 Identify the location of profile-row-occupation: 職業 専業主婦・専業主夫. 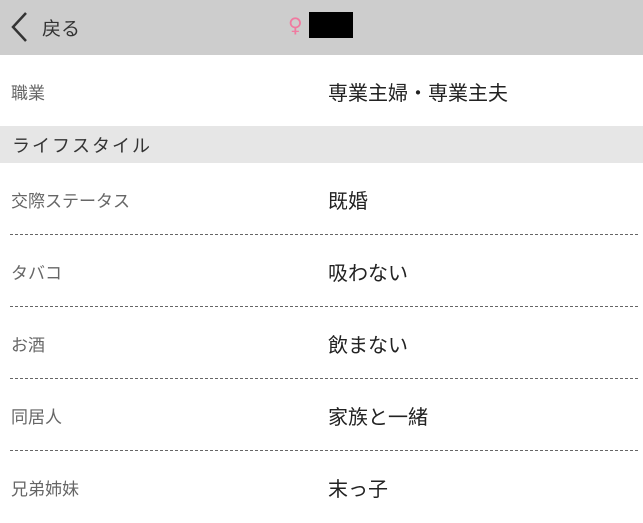
(321, 91).